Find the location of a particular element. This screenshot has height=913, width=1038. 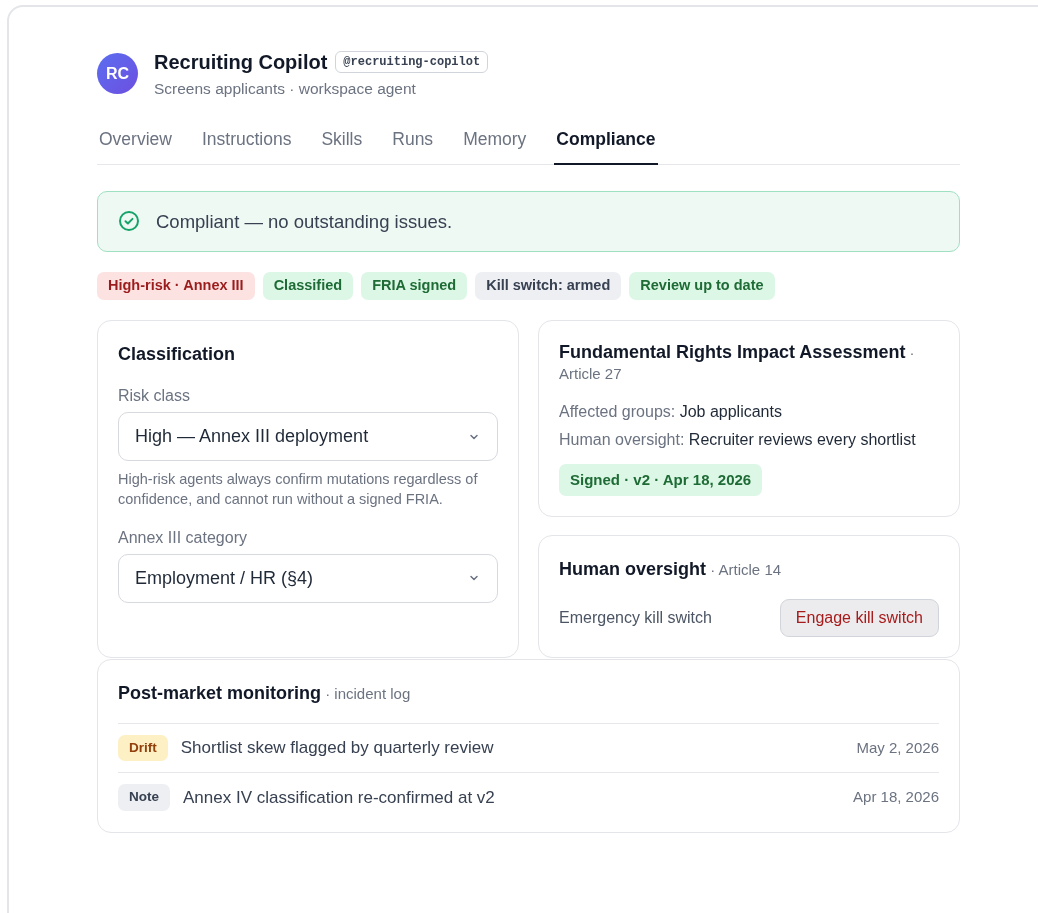

kill-switch-button: Engage kill switch is located at coordinates (859, 618).